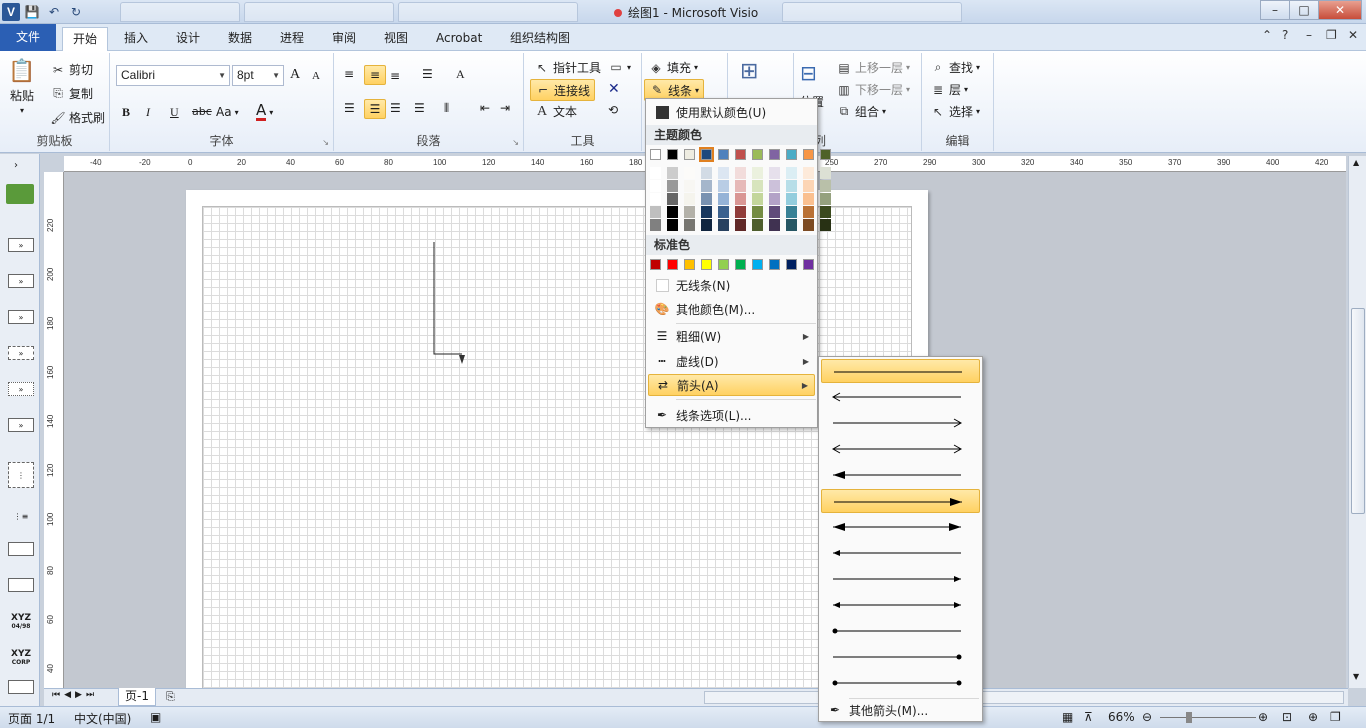 This screenshot has width=1366, height=728. Describe the element at coordinates (808, 73) in the screenshot. I see `position-icon: ⊟` at that location.